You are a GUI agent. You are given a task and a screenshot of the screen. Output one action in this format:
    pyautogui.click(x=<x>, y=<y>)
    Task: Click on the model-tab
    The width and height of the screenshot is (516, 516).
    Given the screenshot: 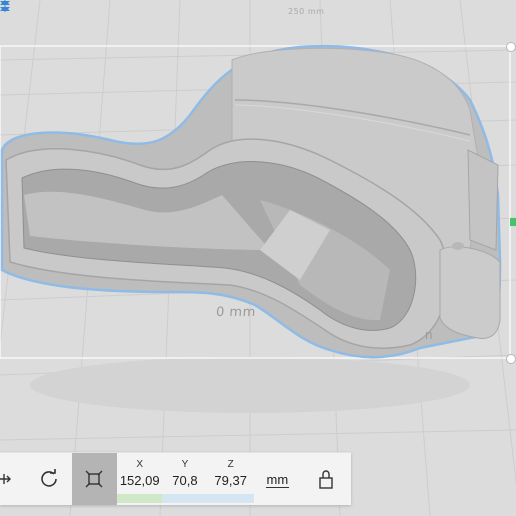 What is the action you would take?
    pyautogui.click(x=470, y=292)
    